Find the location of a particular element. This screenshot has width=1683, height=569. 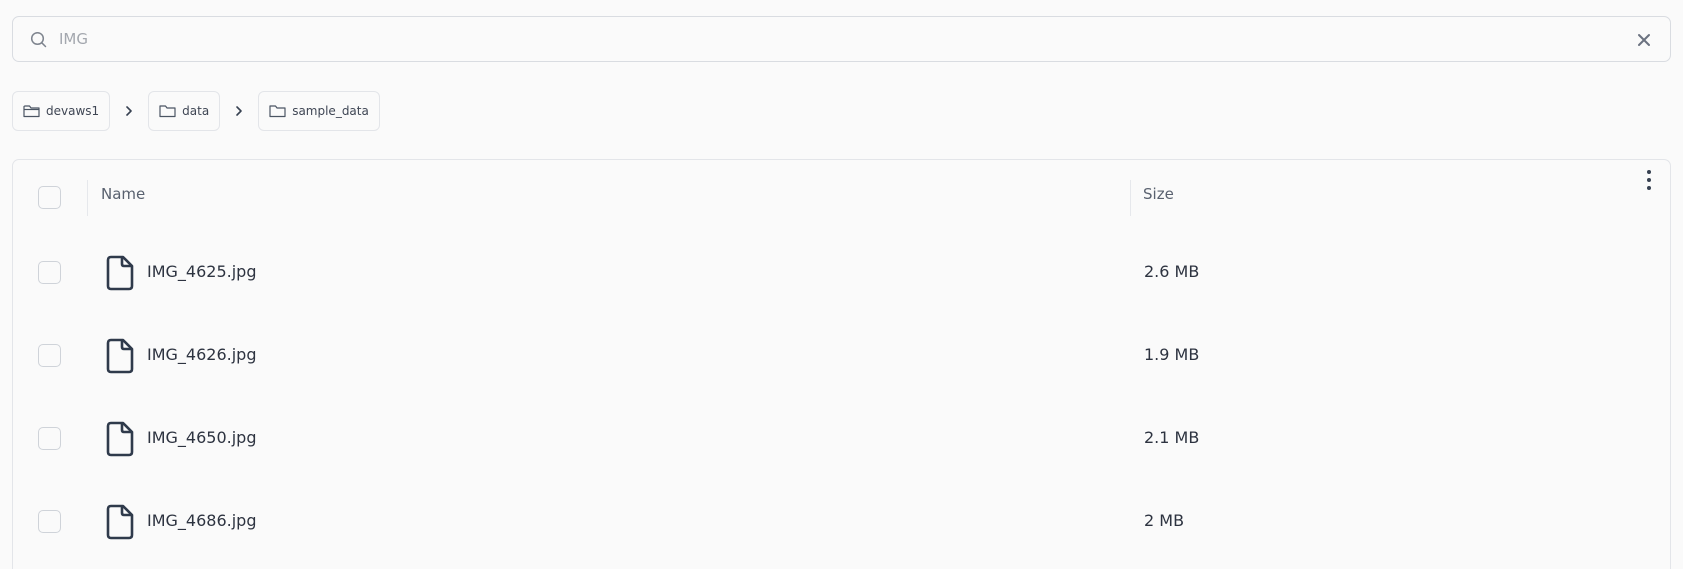

table-header: Name Size is located at coordinates (841, 196).